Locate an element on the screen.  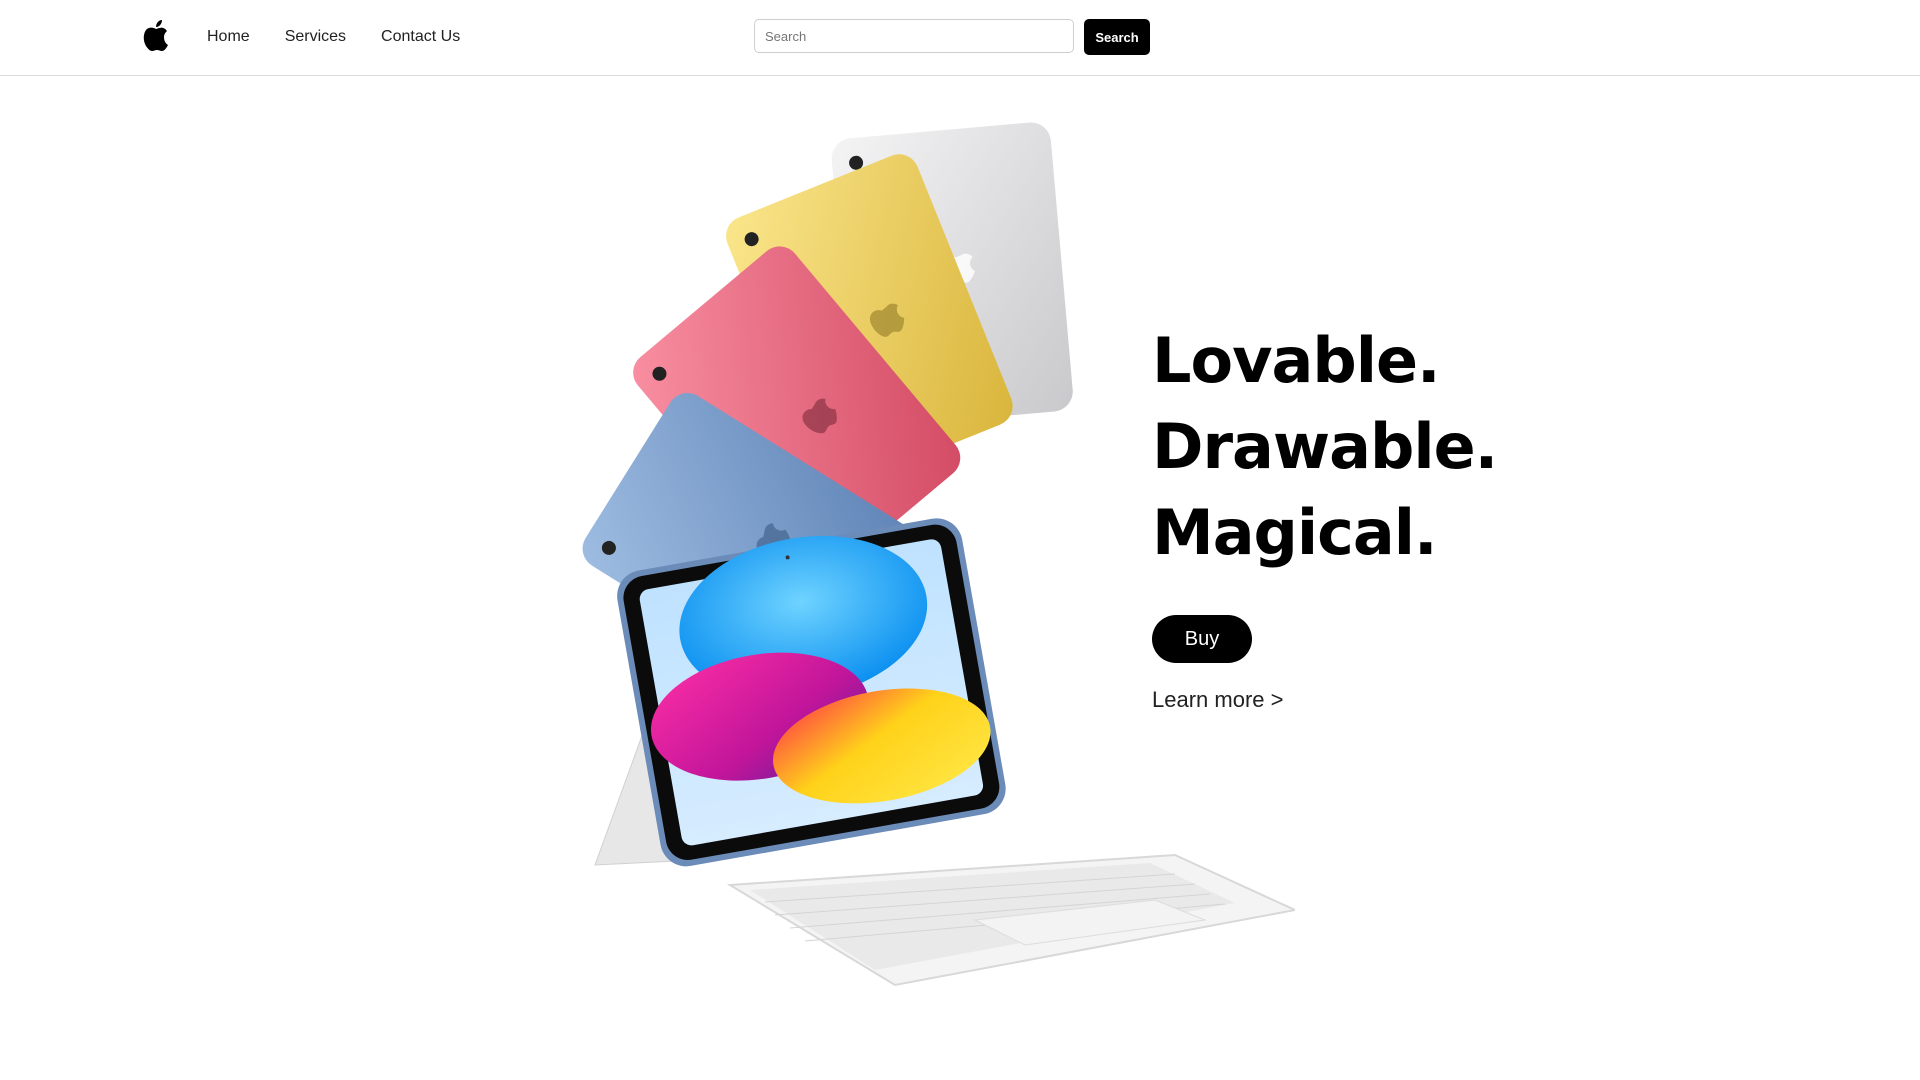
navbar: Home Services Contact Us Search is located at coordinates (960, 38).